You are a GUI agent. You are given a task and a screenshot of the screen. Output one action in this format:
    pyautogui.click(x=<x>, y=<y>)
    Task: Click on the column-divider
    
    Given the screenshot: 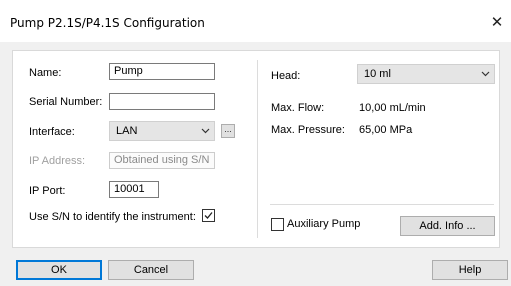 What is the action you would take?
    pyautogui.click(x=257, y=149)
    